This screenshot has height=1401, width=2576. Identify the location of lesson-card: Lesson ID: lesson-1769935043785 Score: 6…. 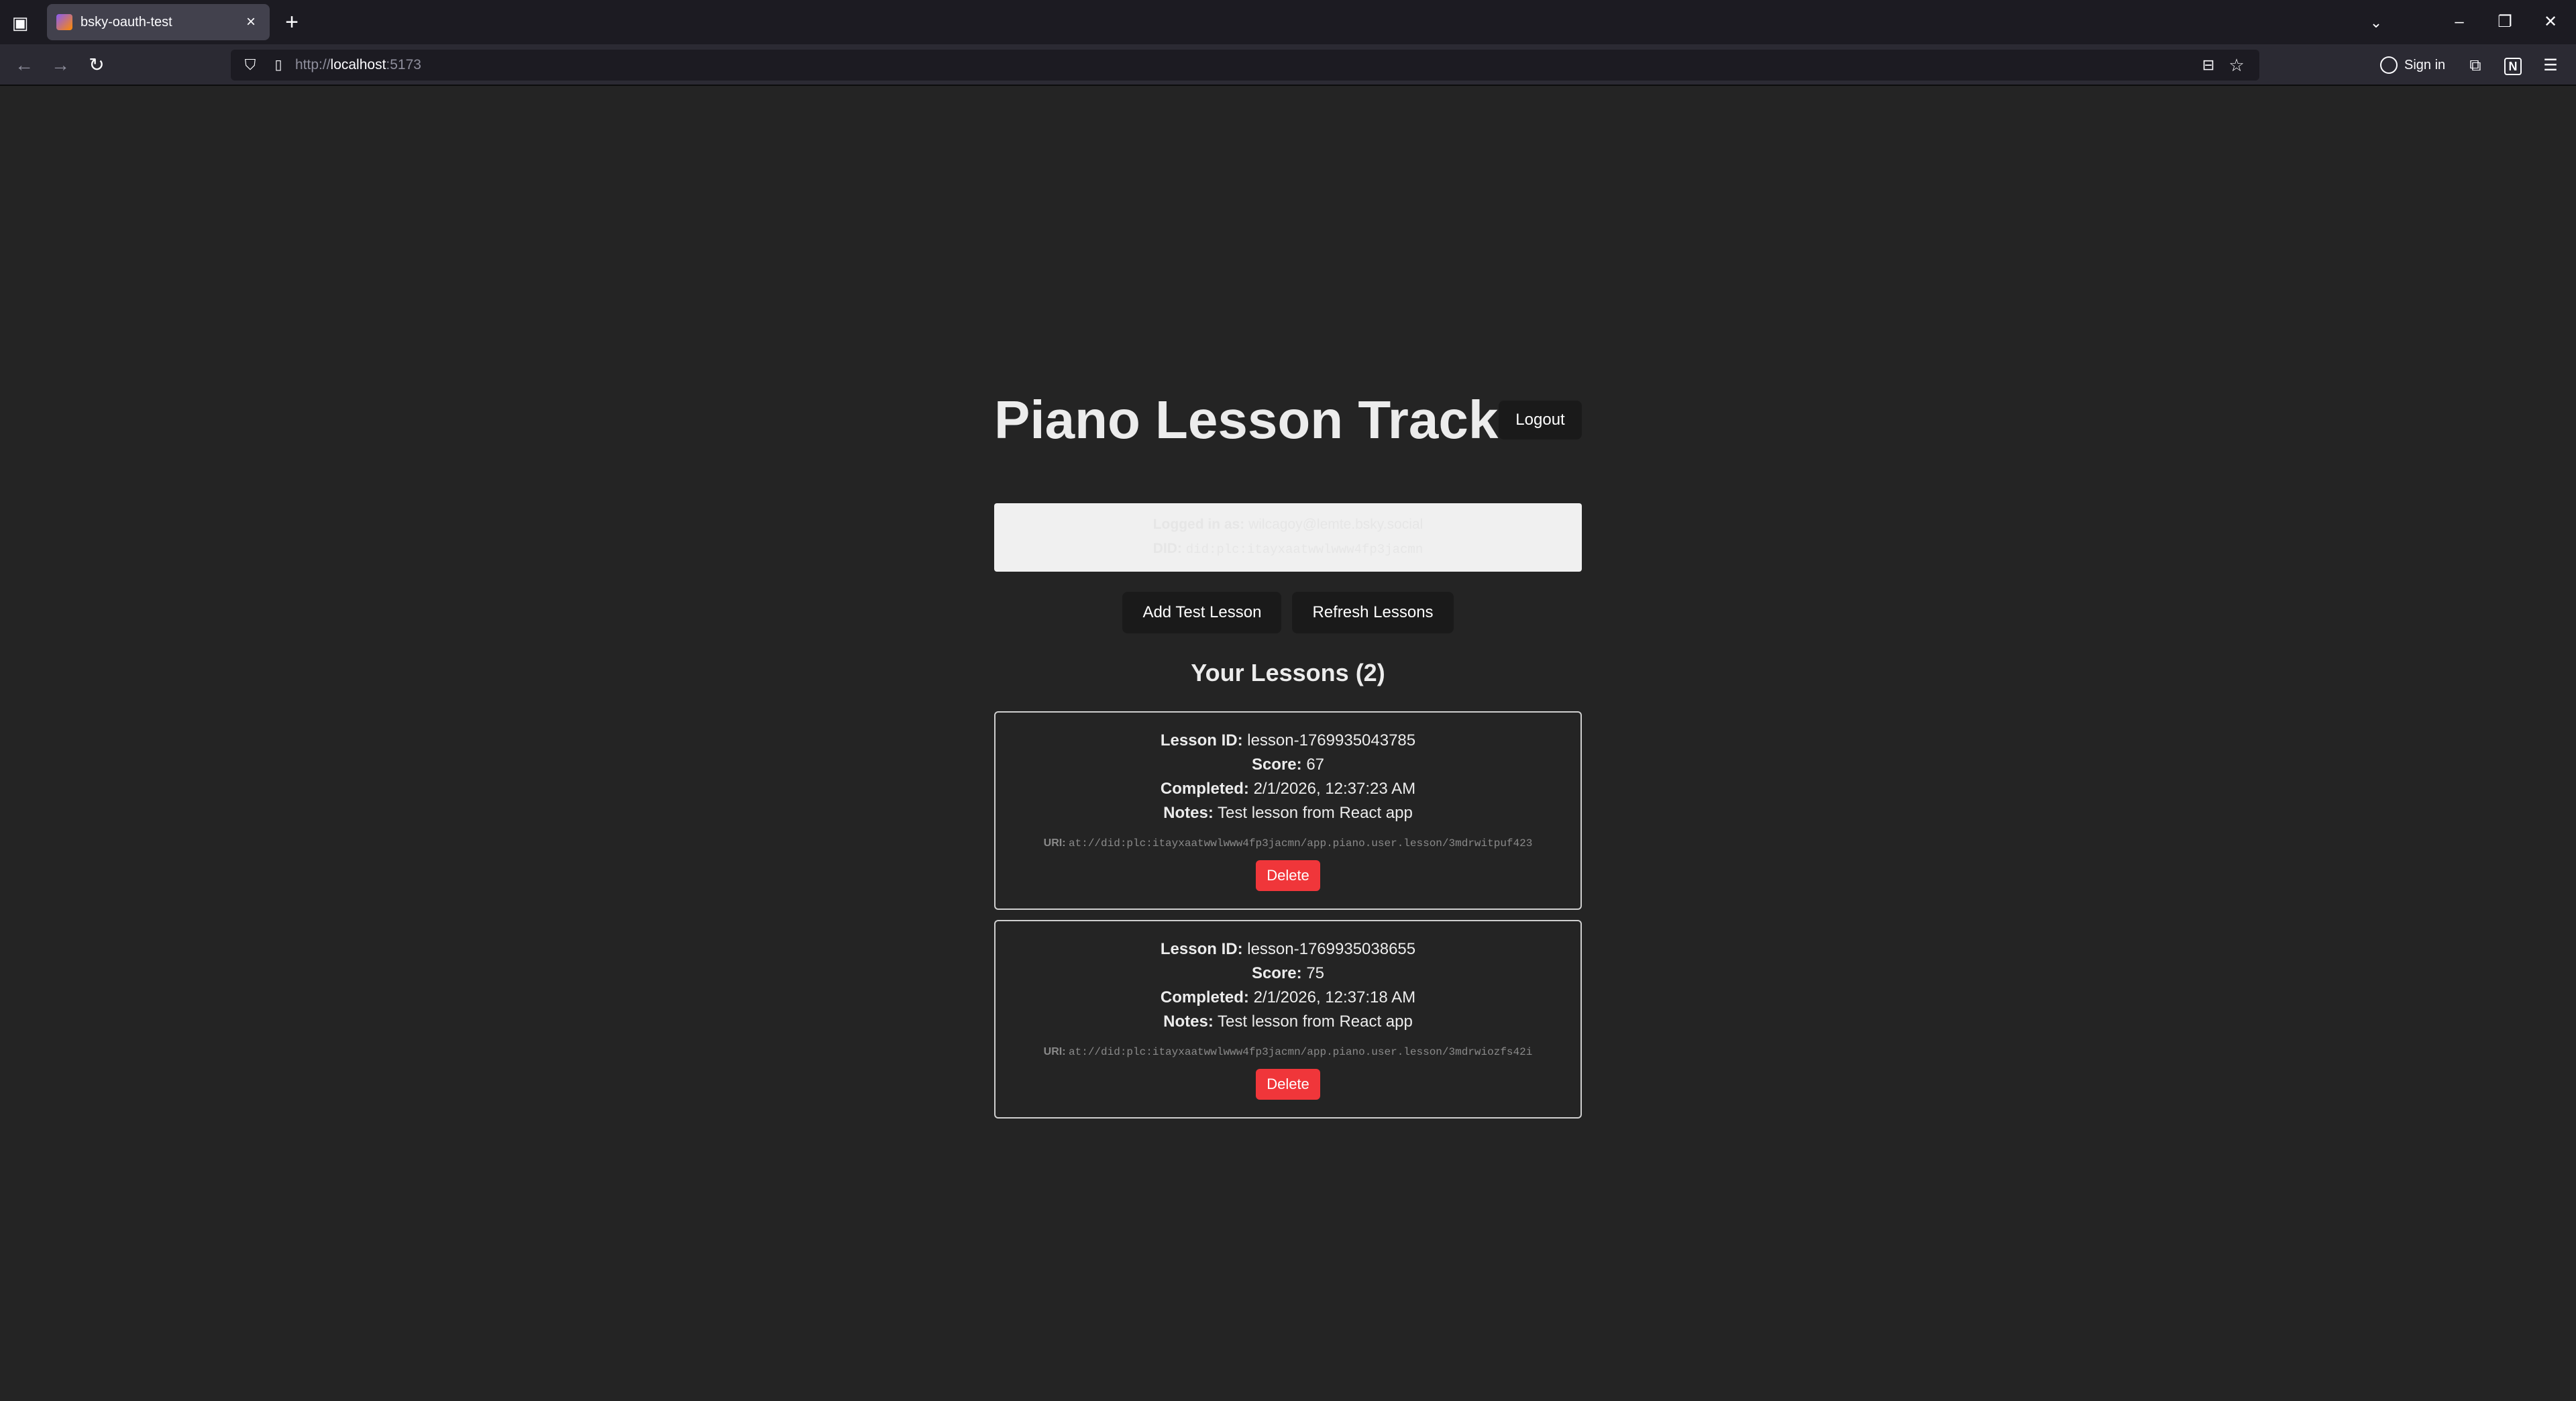
(1288, 810).